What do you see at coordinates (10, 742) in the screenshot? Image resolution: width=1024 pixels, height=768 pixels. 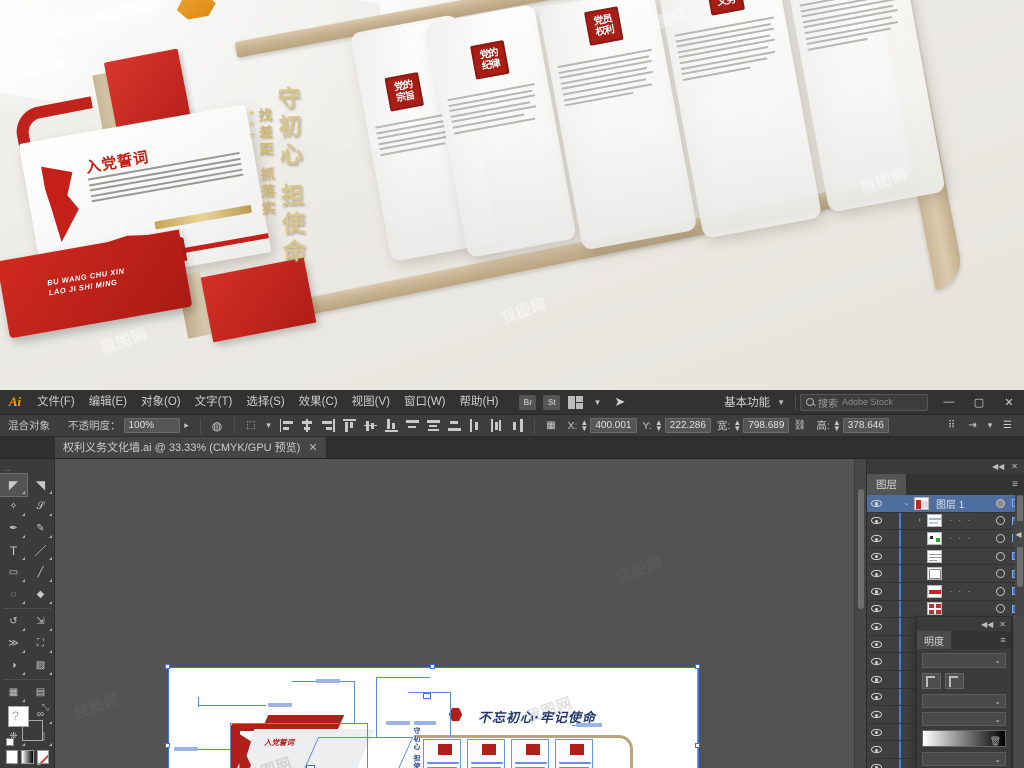 I see `default-fill-stroke-icon` at bounding box center [10, 742].